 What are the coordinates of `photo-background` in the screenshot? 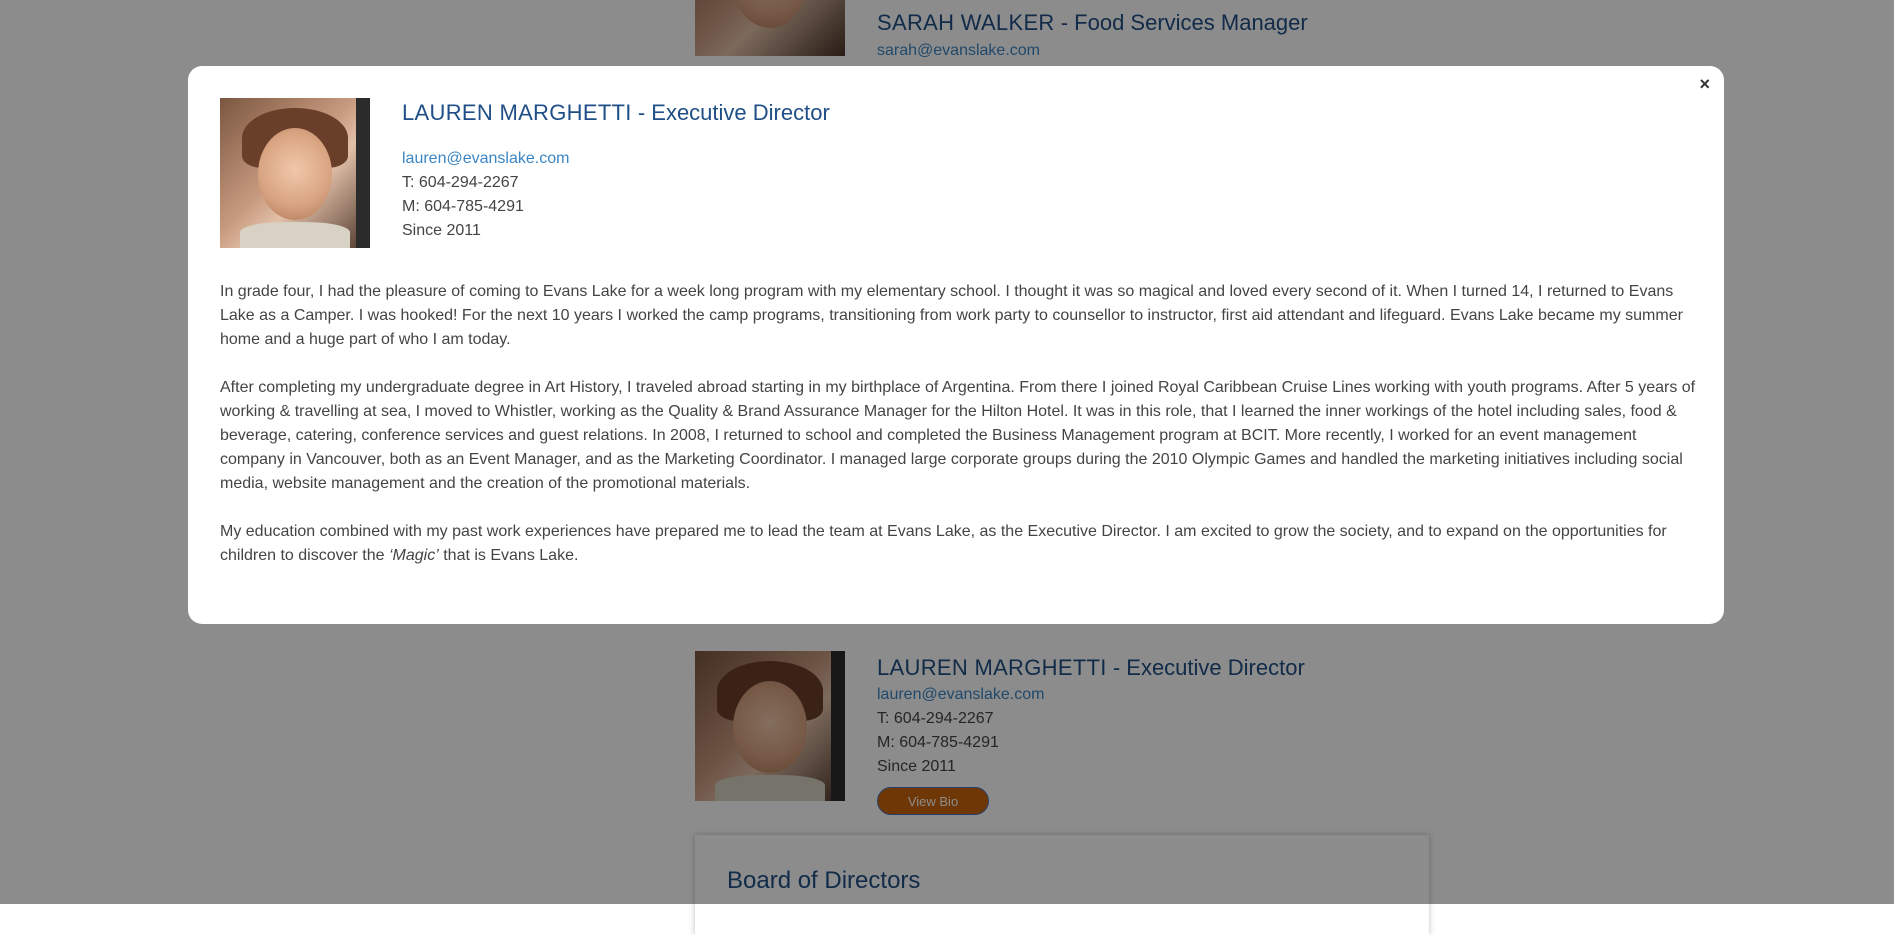 It's located at (363, 173).